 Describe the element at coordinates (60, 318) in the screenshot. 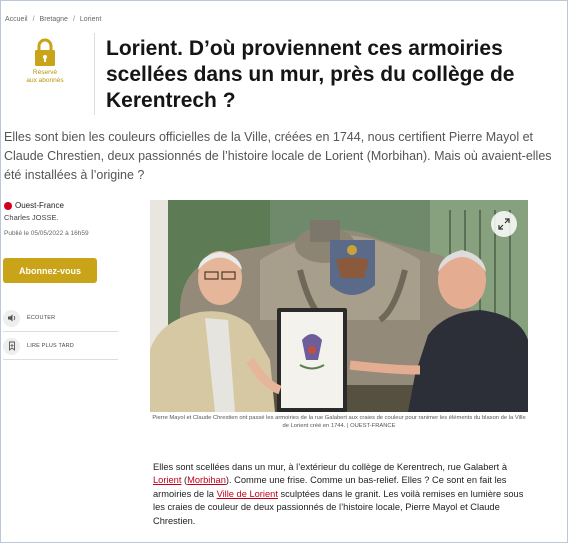

I see `listen-button: ÉCOUTER` at that location.